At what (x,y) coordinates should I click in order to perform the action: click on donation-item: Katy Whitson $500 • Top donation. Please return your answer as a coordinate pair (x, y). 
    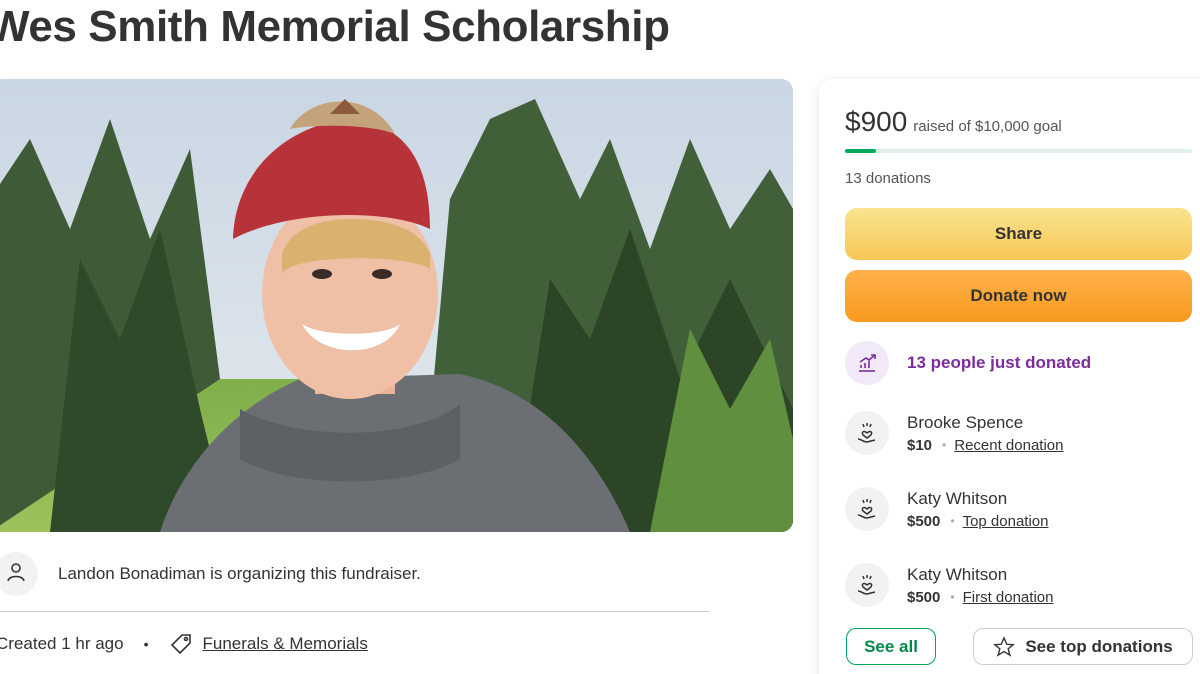
    Looking at the image, I should click on (946, 509).